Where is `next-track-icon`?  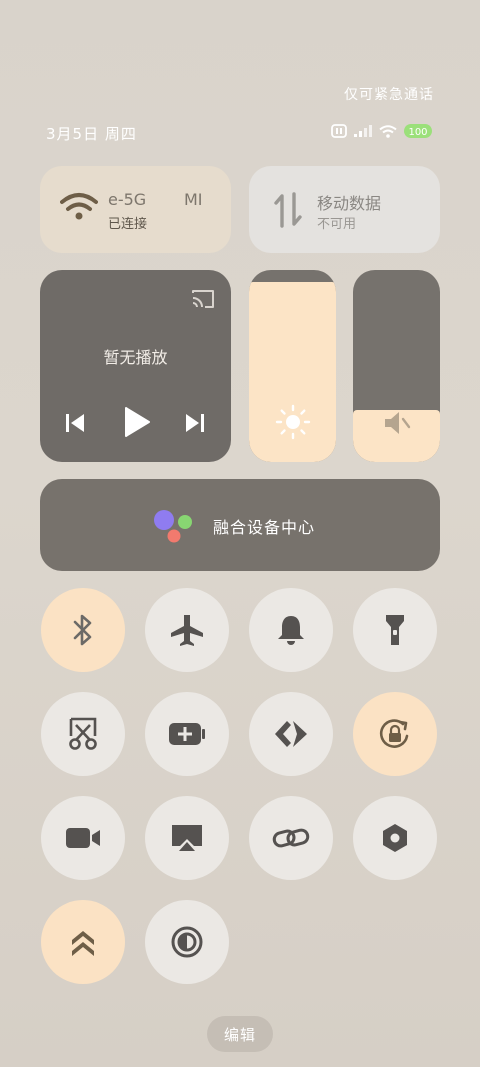
next-track-icon is located at coordinates (195, 423).